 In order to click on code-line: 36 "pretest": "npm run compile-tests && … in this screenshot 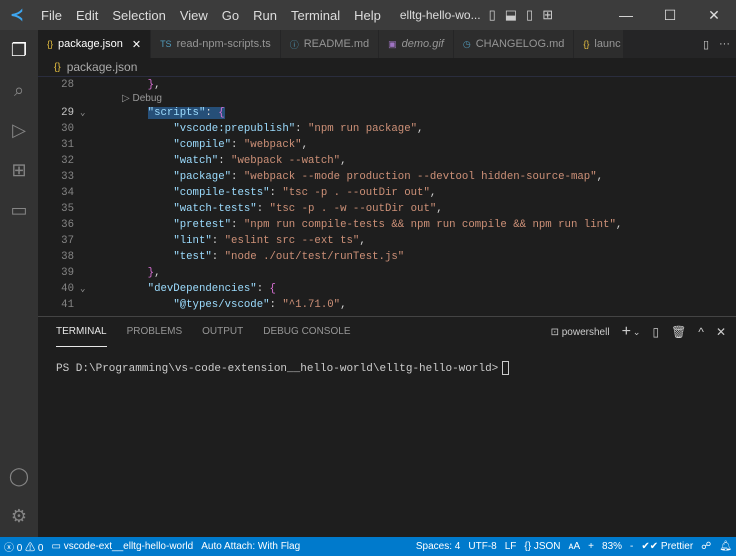, I will do `click(387, 225)`.